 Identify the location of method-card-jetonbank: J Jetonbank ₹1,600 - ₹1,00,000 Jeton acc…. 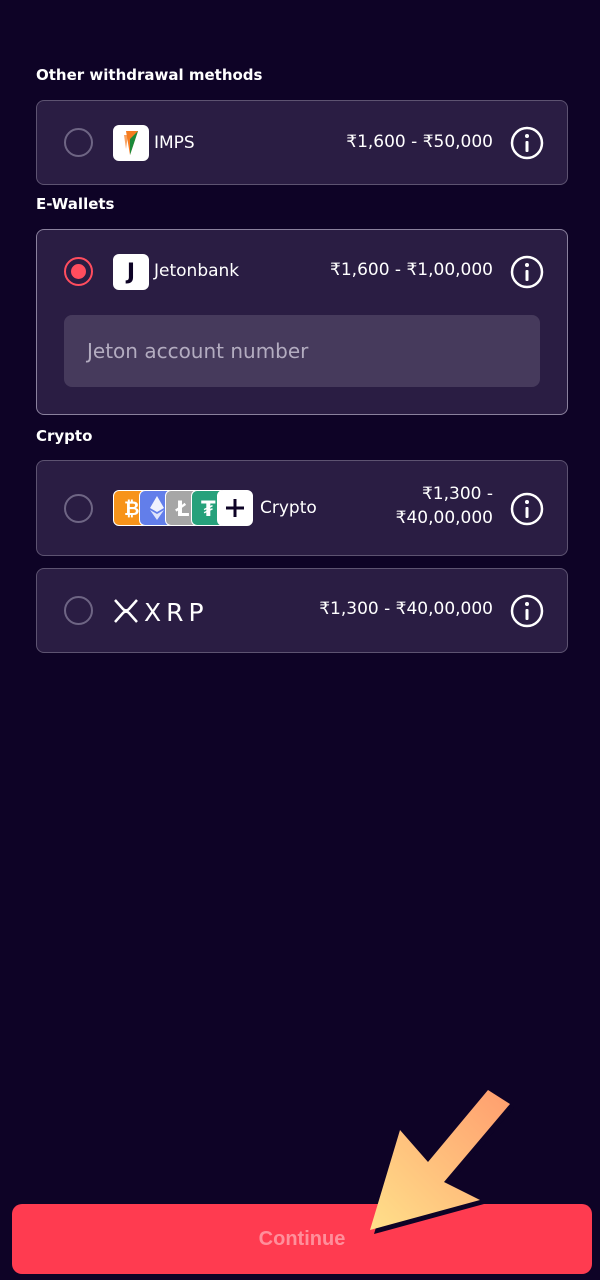
(302, 322).